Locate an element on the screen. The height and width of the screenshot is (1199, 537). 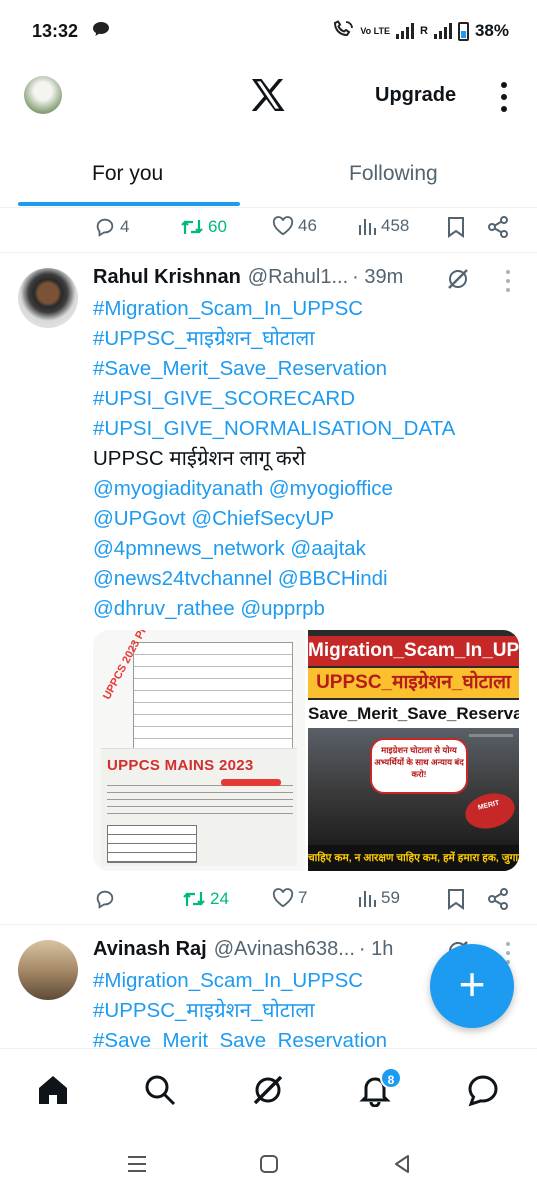
doc-title: UPPCS MAINS 2023 is located at coordinates (180, 765).